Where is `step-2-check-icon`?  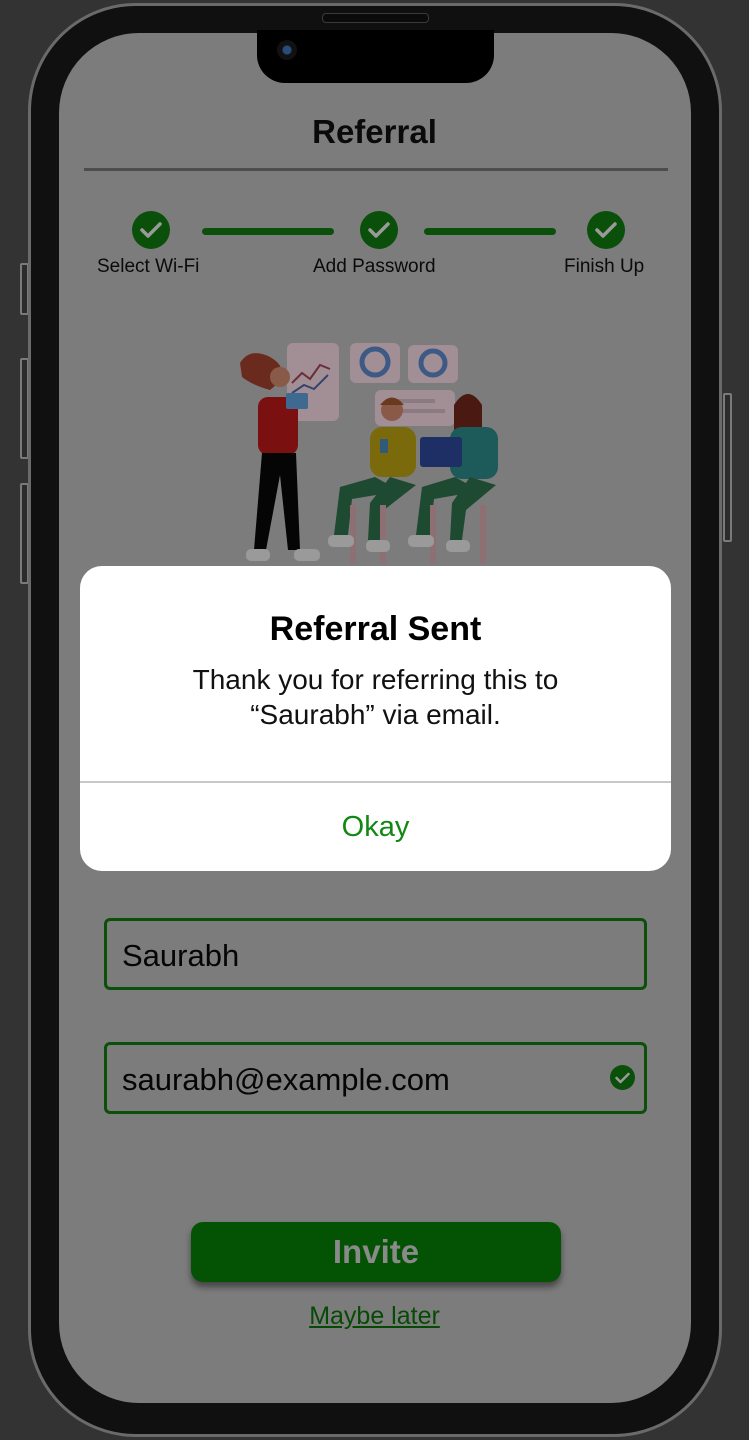 step-2-check-icon is located at coordinates (379, 230).